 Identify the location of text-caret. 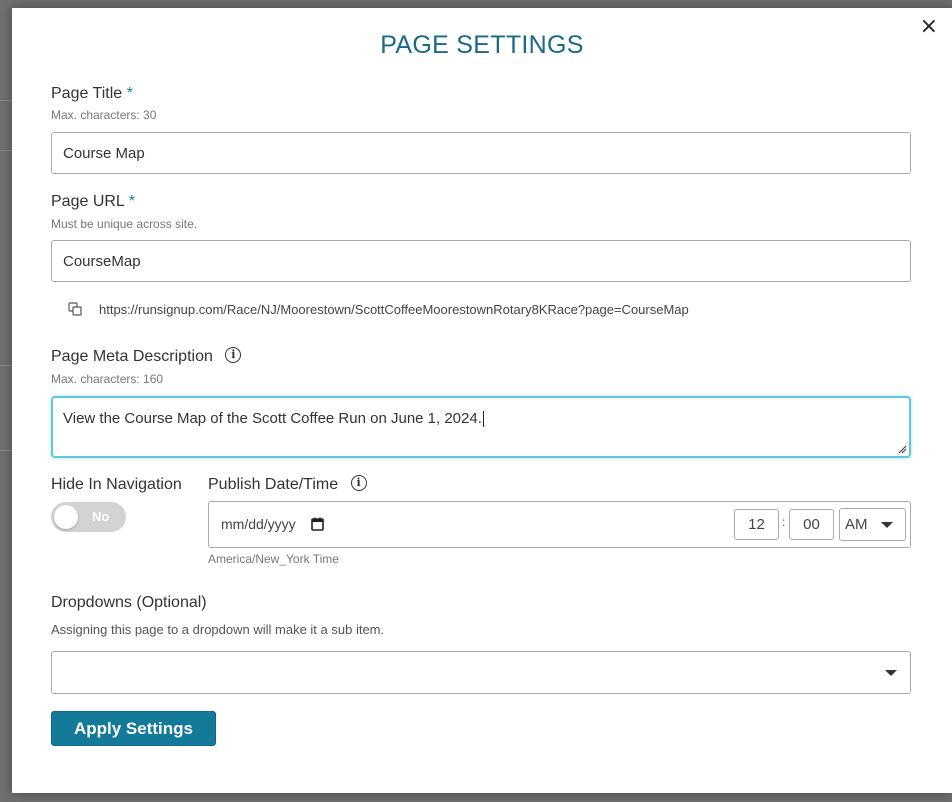
(483, 419).